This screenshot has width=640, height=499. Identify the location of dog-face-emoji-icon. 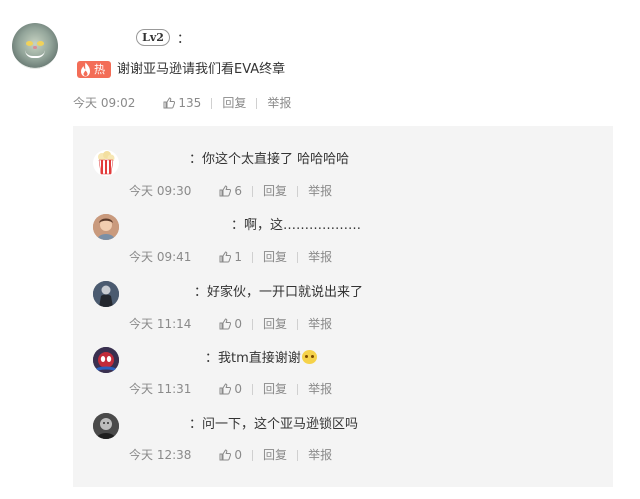
(309, 357).